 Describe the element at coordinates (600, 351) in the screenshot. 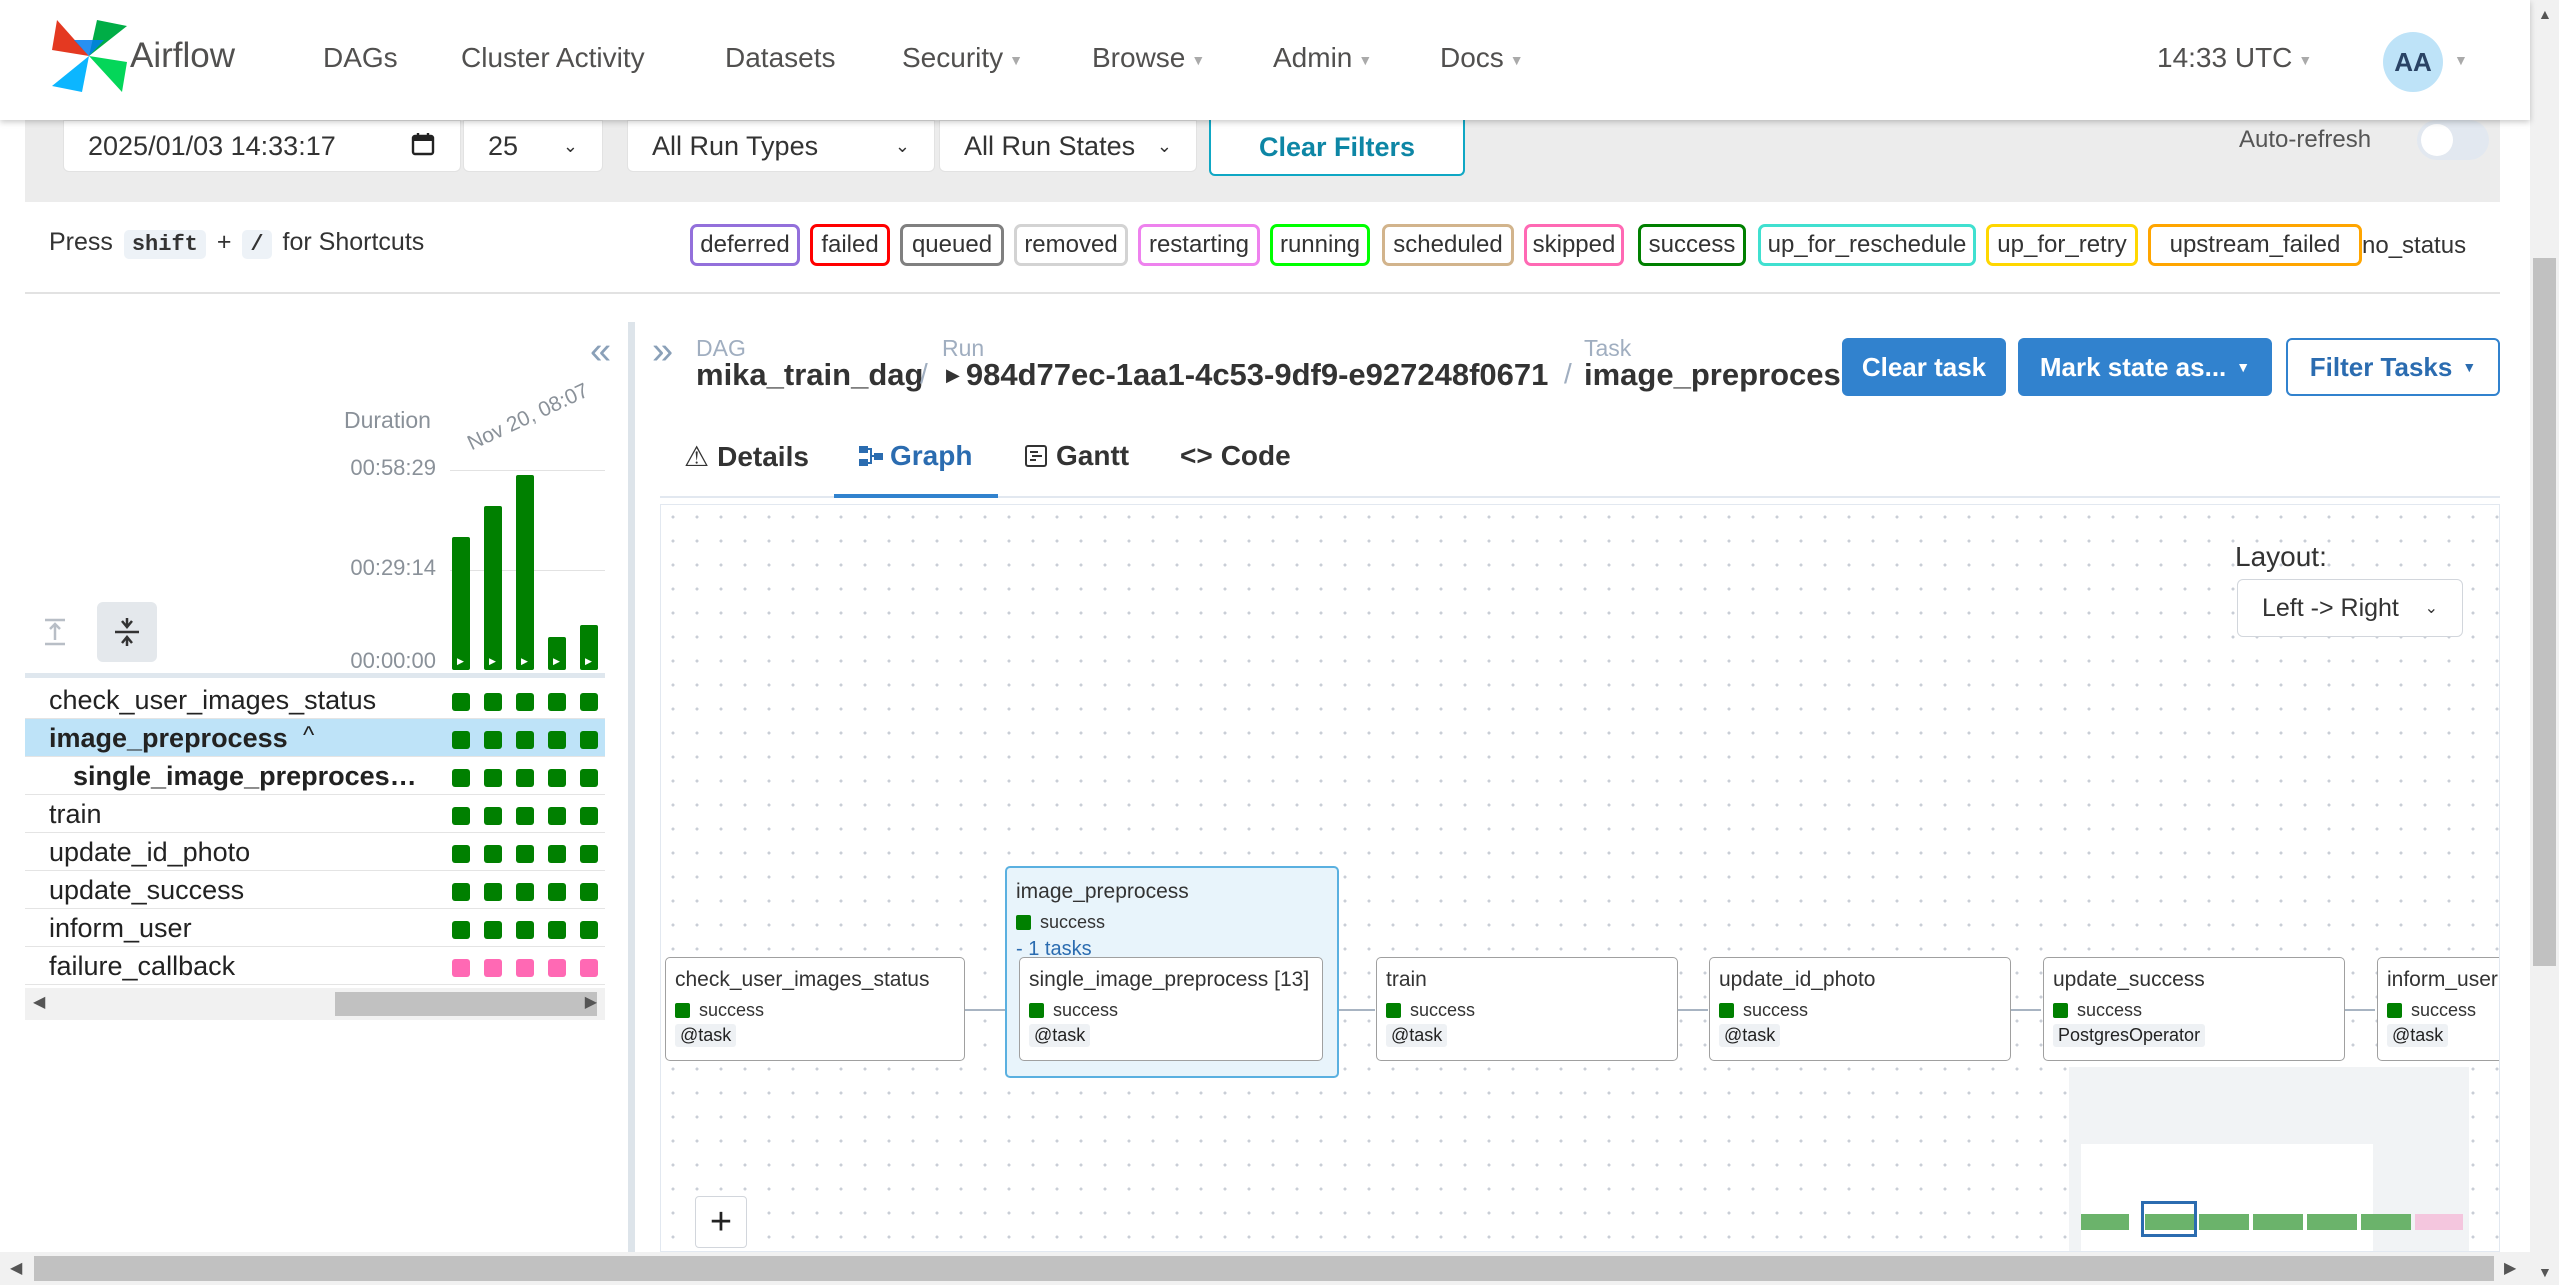

I see `collapse-panel-icon: «` at that location.